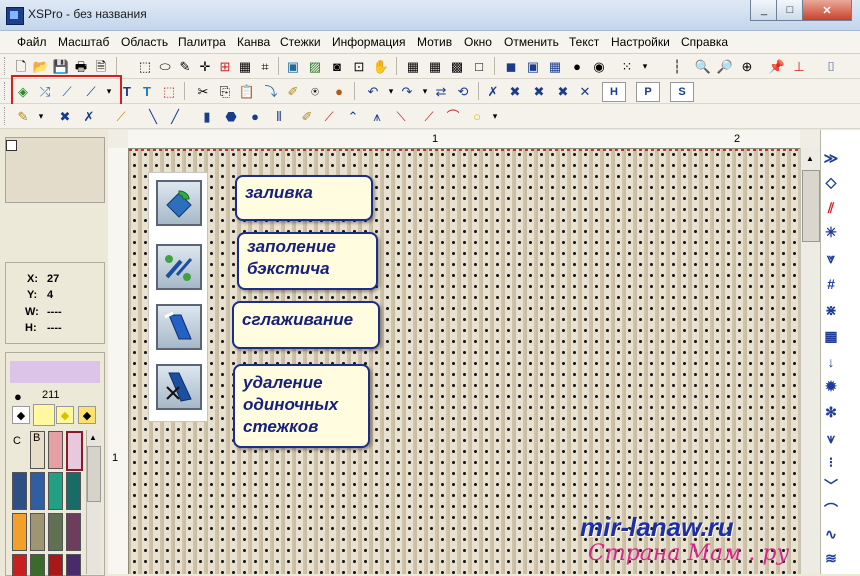  I want to click on view-circle-icon: ●, so click(577, 66).